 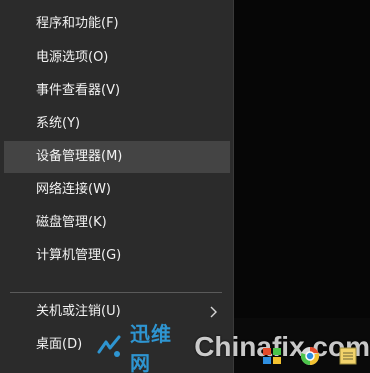 What do you see at coordinates (117, 223) in the screenshot?
I see `menu-item-disk-management: 磁盘管理(K)` at bounding box center [117, 223].